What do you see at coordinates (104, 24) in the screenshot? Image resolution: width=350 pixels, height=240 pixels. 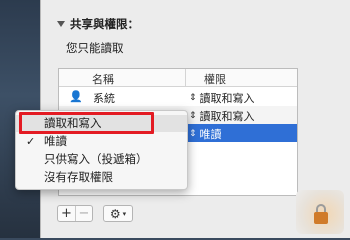 I see `section-title: 共享與權限：` at bounding box center [104, 24].